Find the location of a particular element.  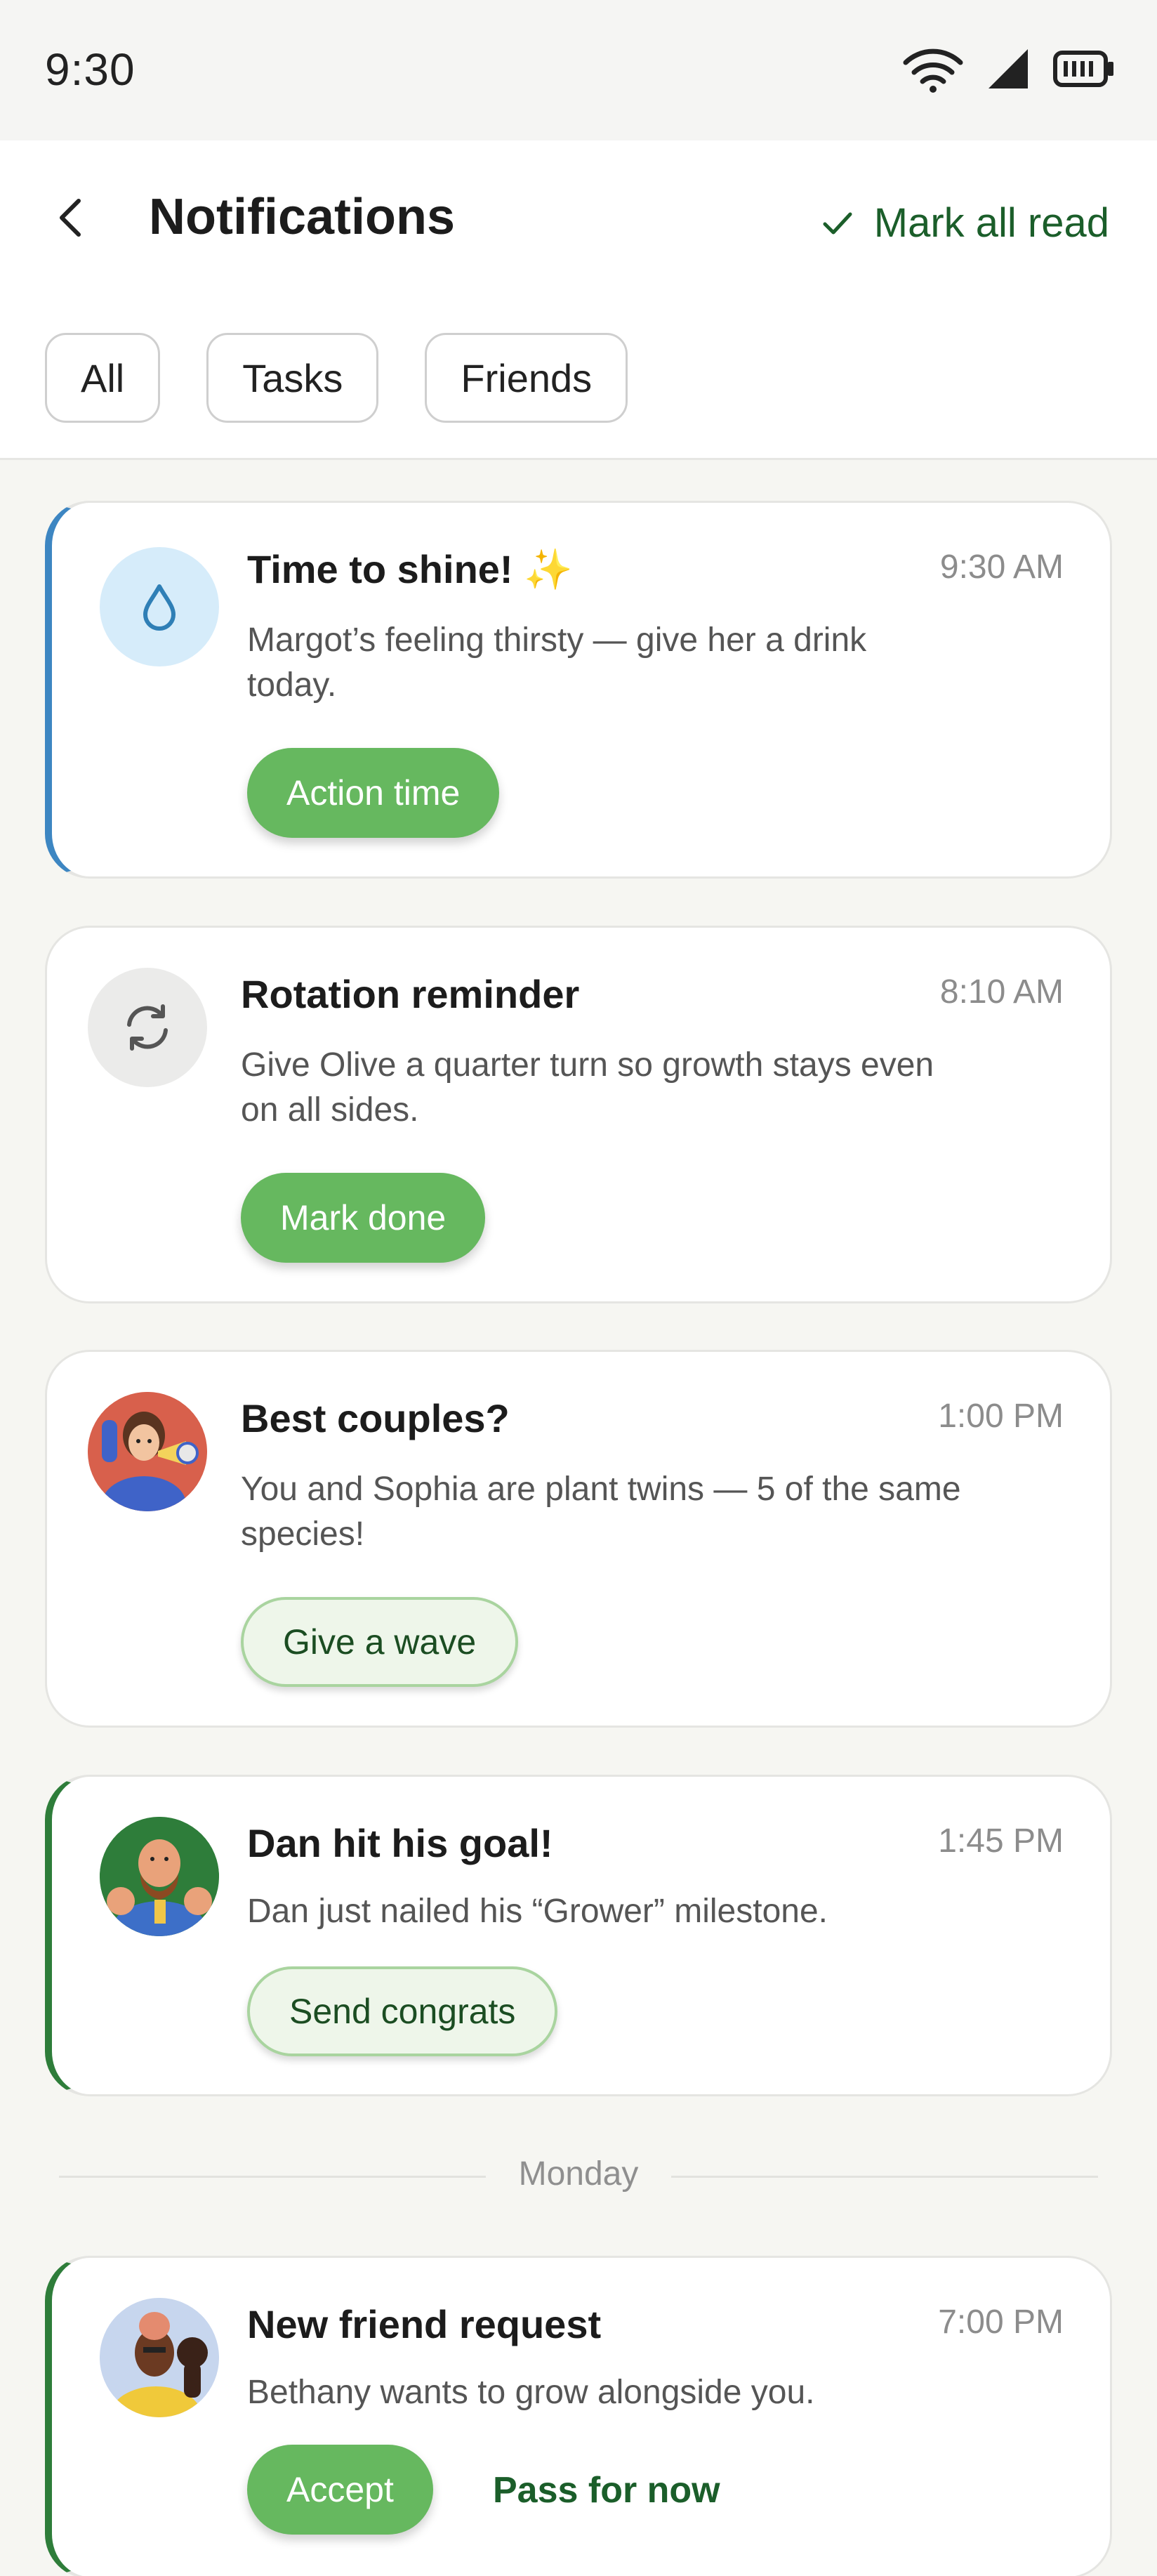

rotate-icon is located at coordinates (147, 1027).